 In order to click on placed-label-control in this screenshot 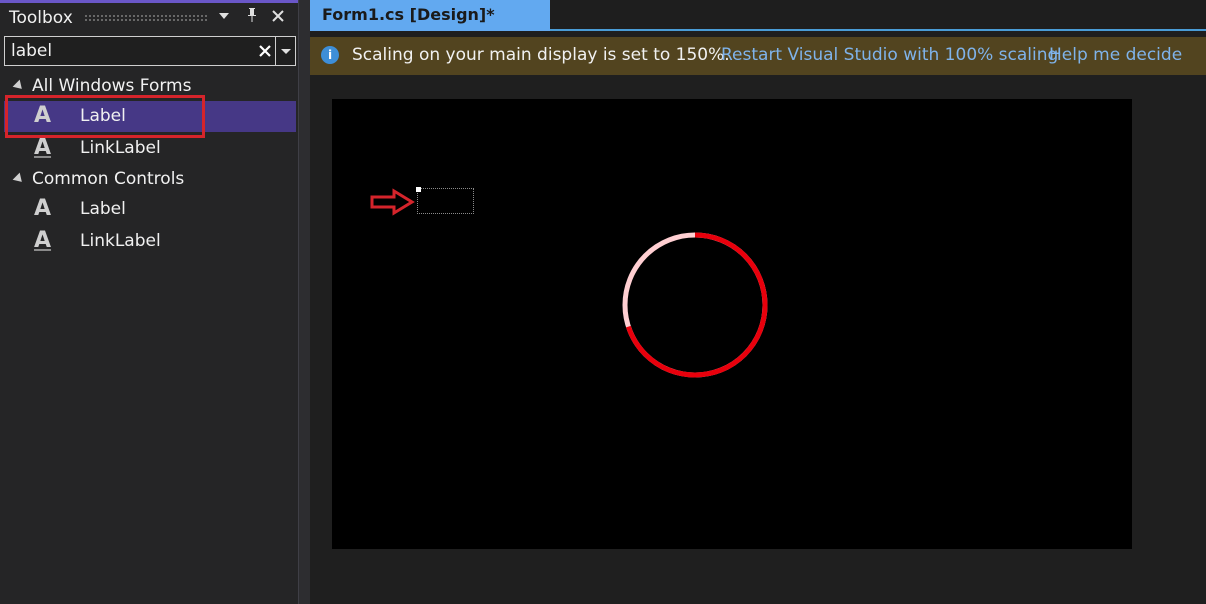, I will do `click(445, 200)`.